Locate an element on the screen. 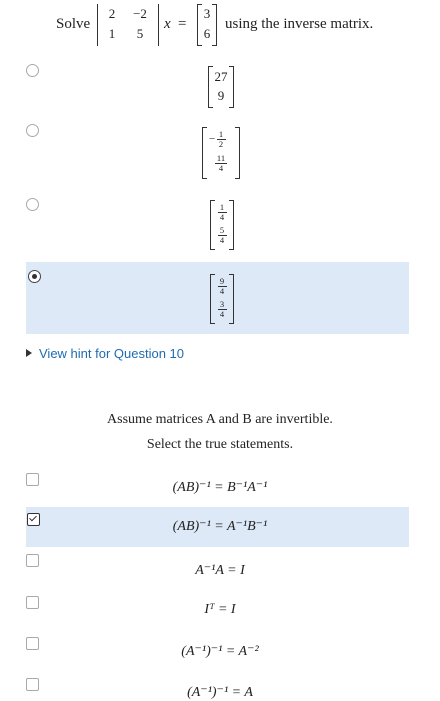 The height and width of the screenshot is (701, 440). numerator: 11 is located at coordinates (221, 158).